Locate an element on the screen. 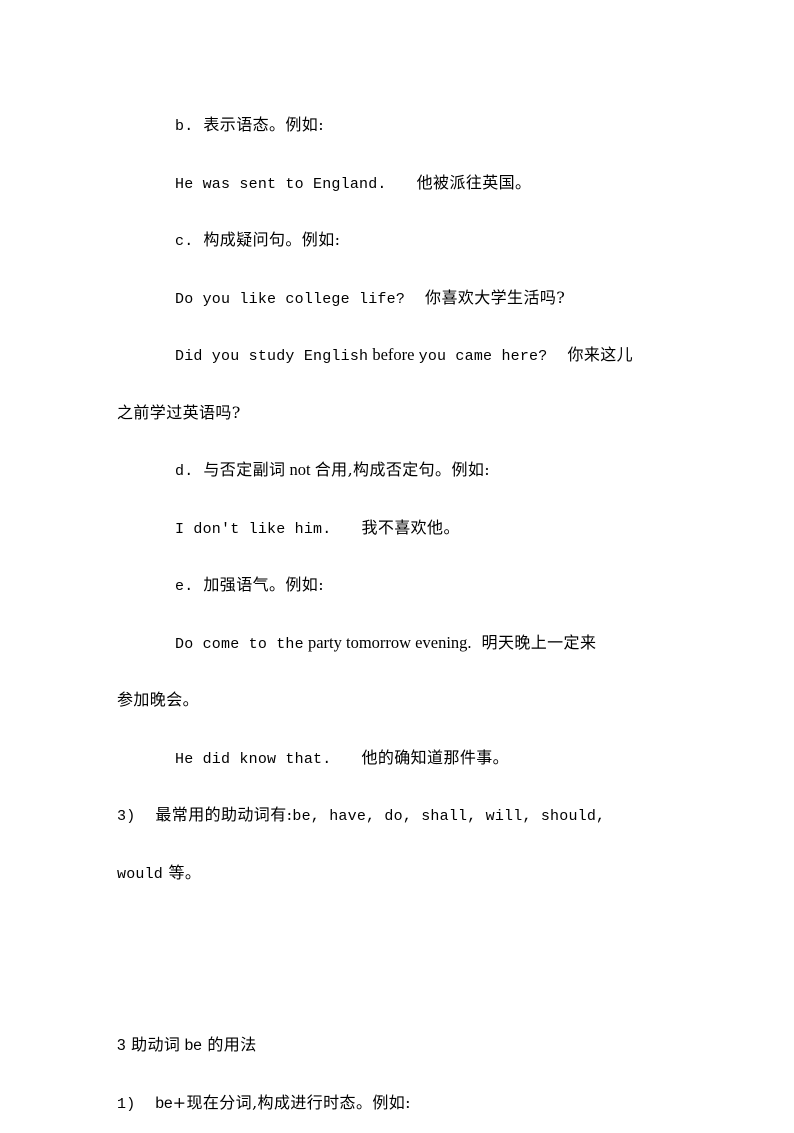 The image size is (794, 1133). example-english-c2-part3: you came here? is located at coordinates (483, 356).